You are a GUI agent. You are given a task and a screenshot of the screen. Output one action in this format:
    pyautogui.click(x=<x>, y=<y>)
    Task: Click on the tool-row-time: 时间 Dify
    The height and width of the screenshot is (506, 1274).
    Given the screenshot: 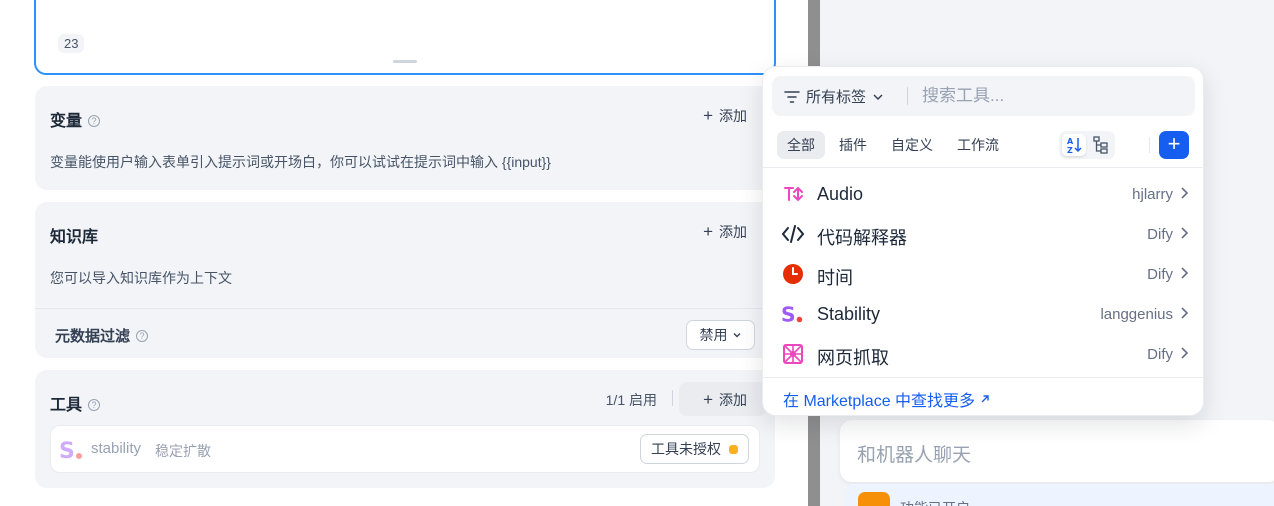 What is the action you would take?
    pyautogui.click(x=983, y=272)
    